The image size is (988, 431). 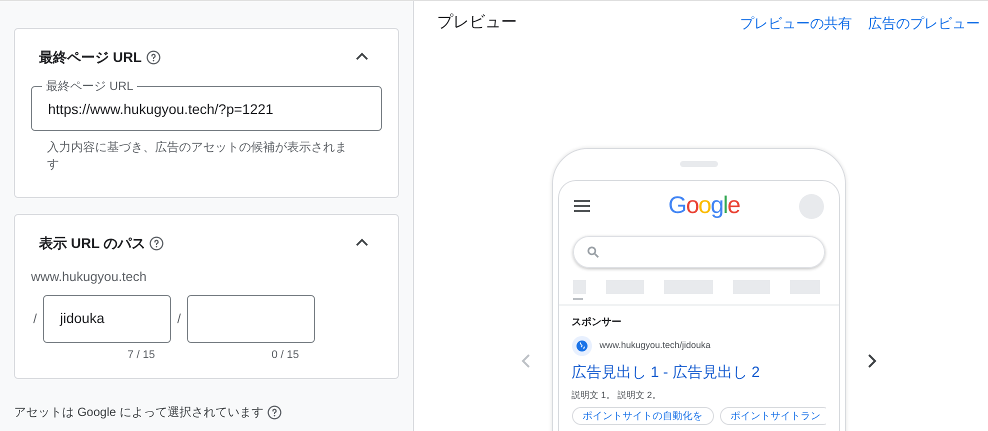 What do you see at coordinates (617, 395) in the screenshot?
I see `ad-description: 説明文 1。 説明文 2。` at bounding box center [617, 395].